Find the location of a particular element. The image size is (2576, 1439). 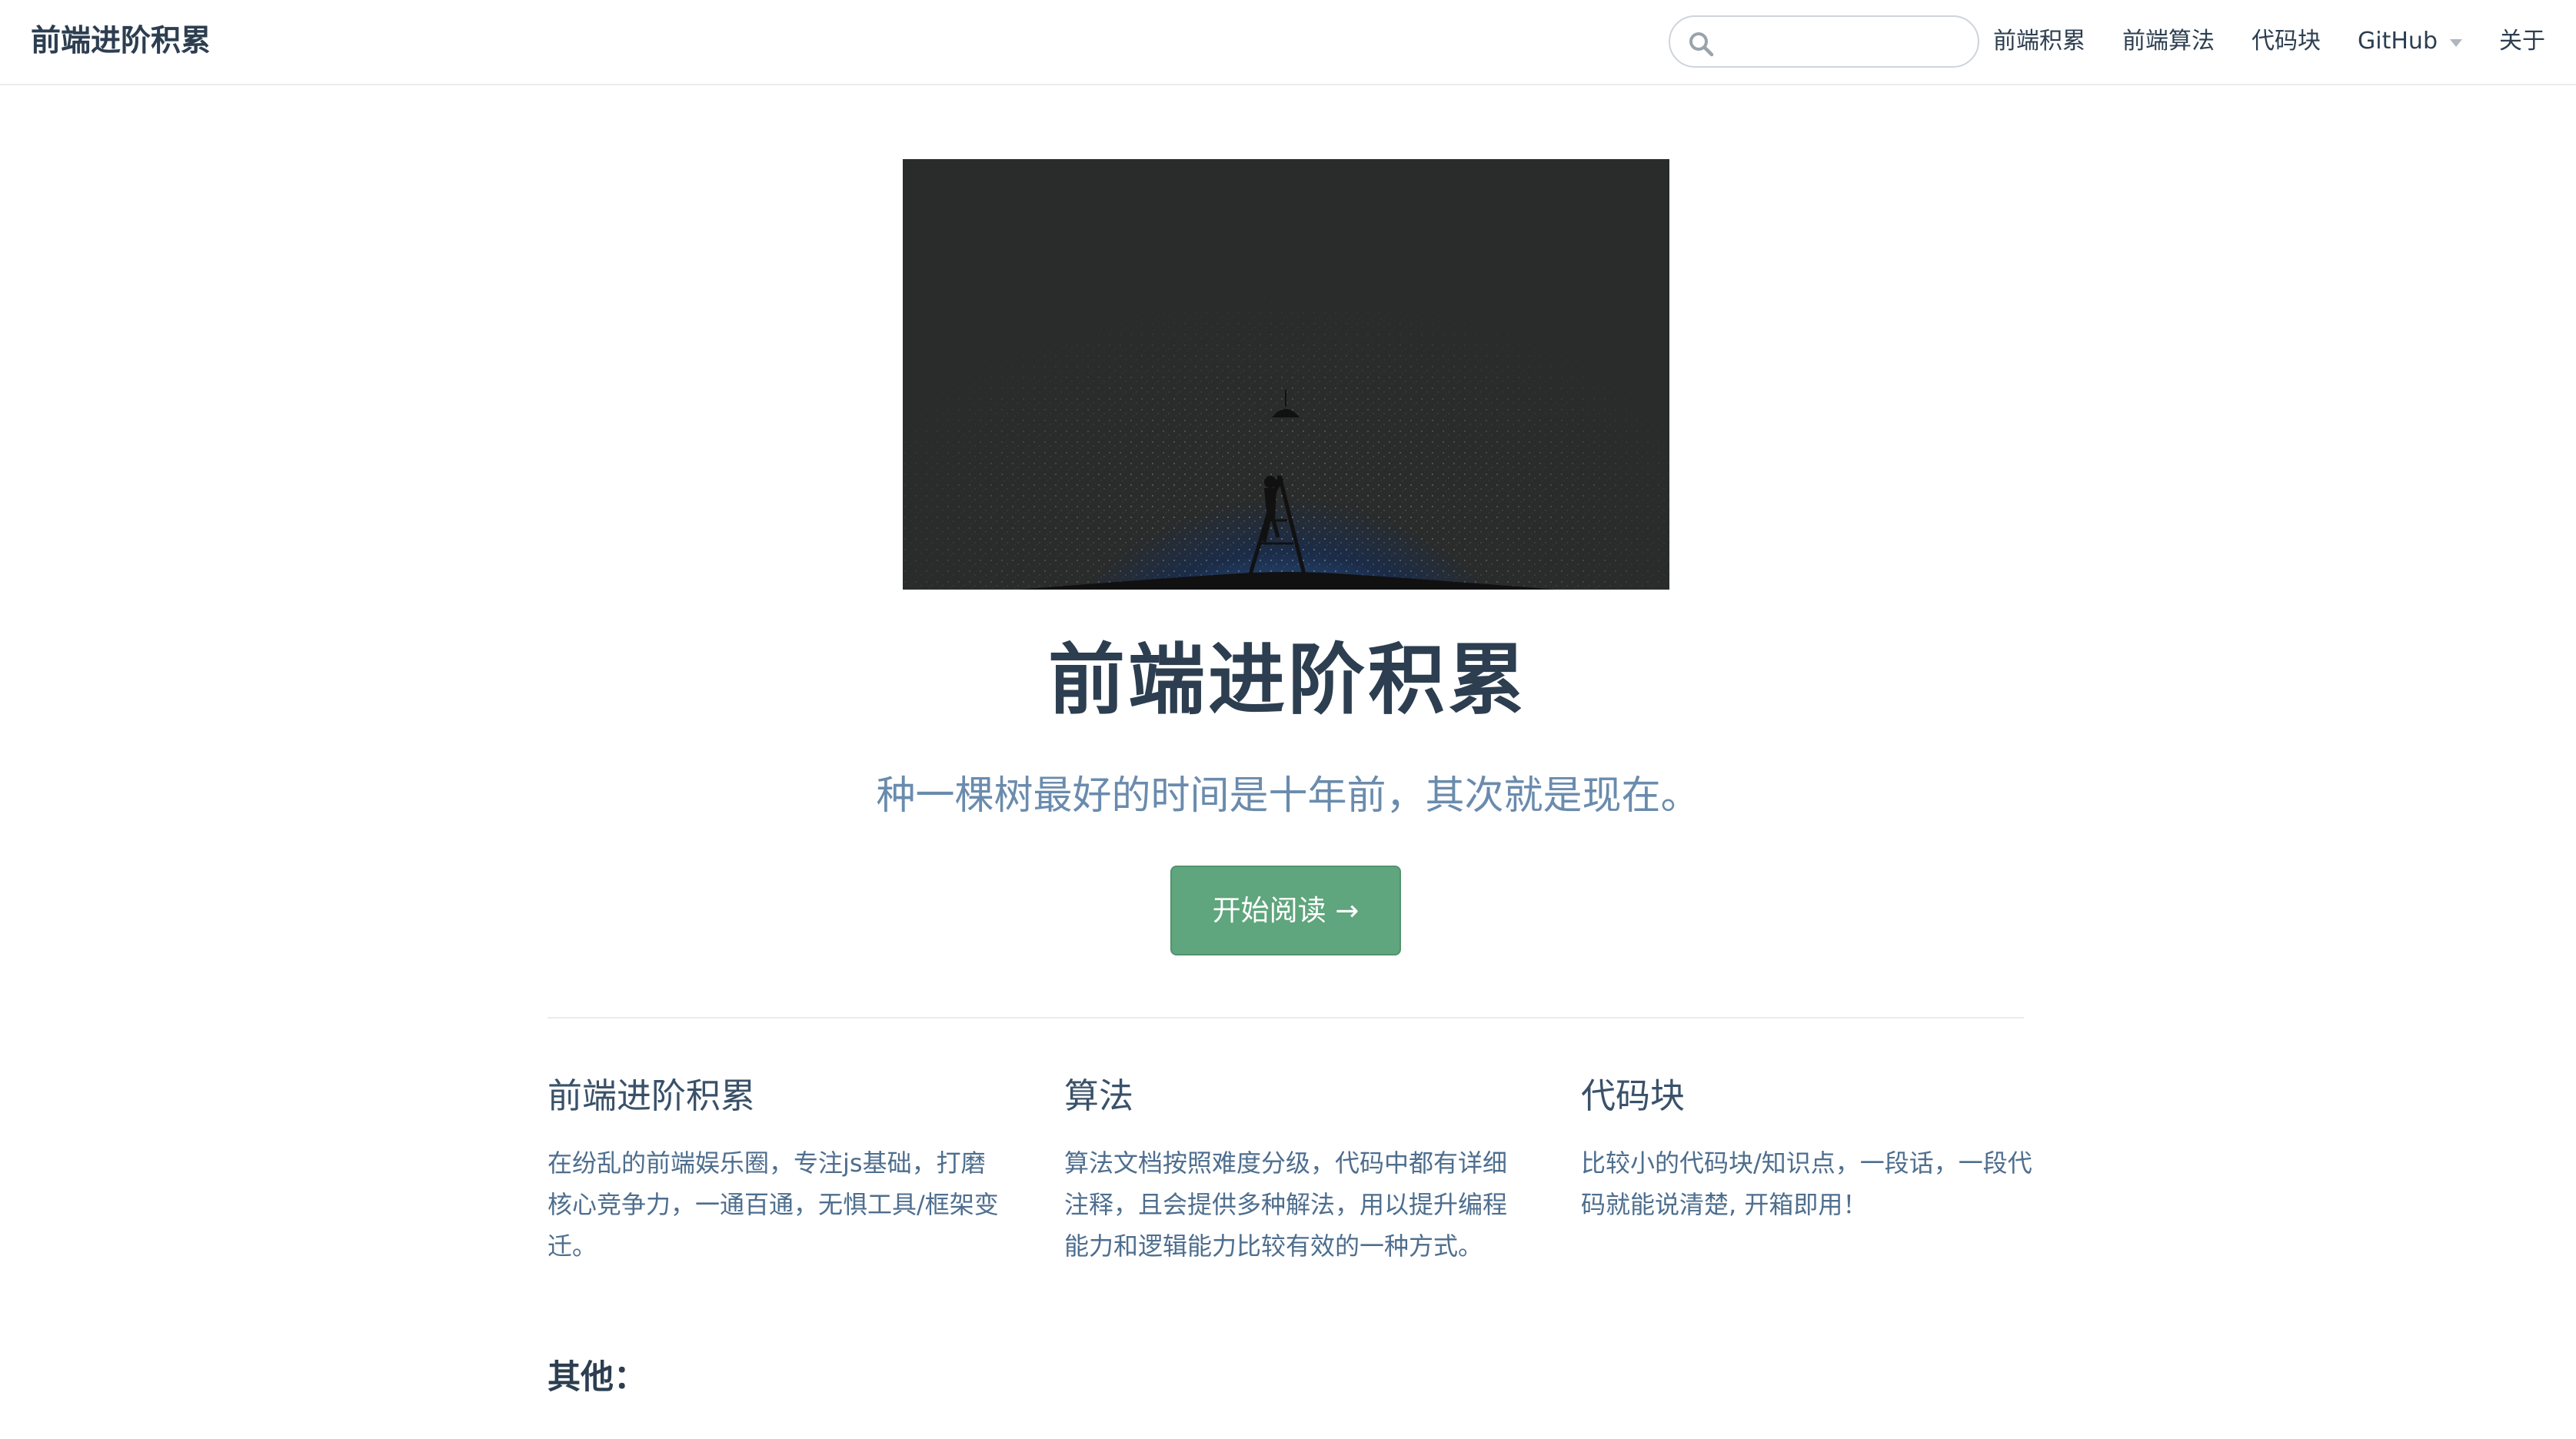

feature-title: 算法 is located at coordinates (1099, 1095).